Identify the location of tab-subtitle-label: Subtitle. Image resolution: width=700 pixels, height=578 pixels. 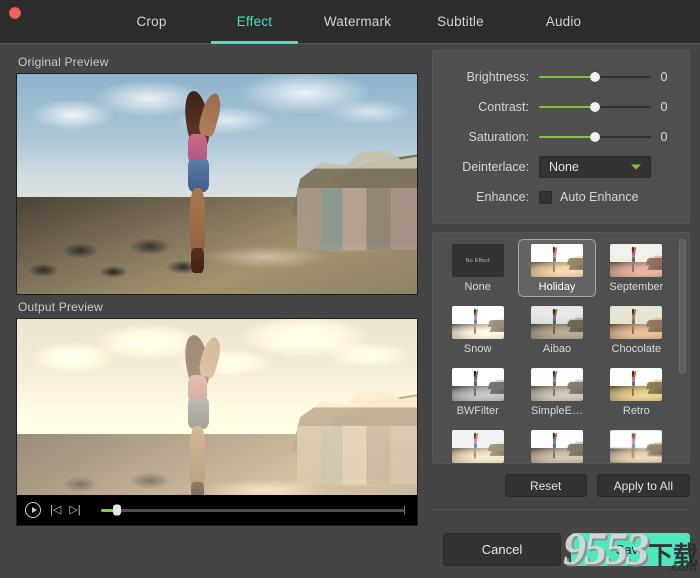
(460, 21).